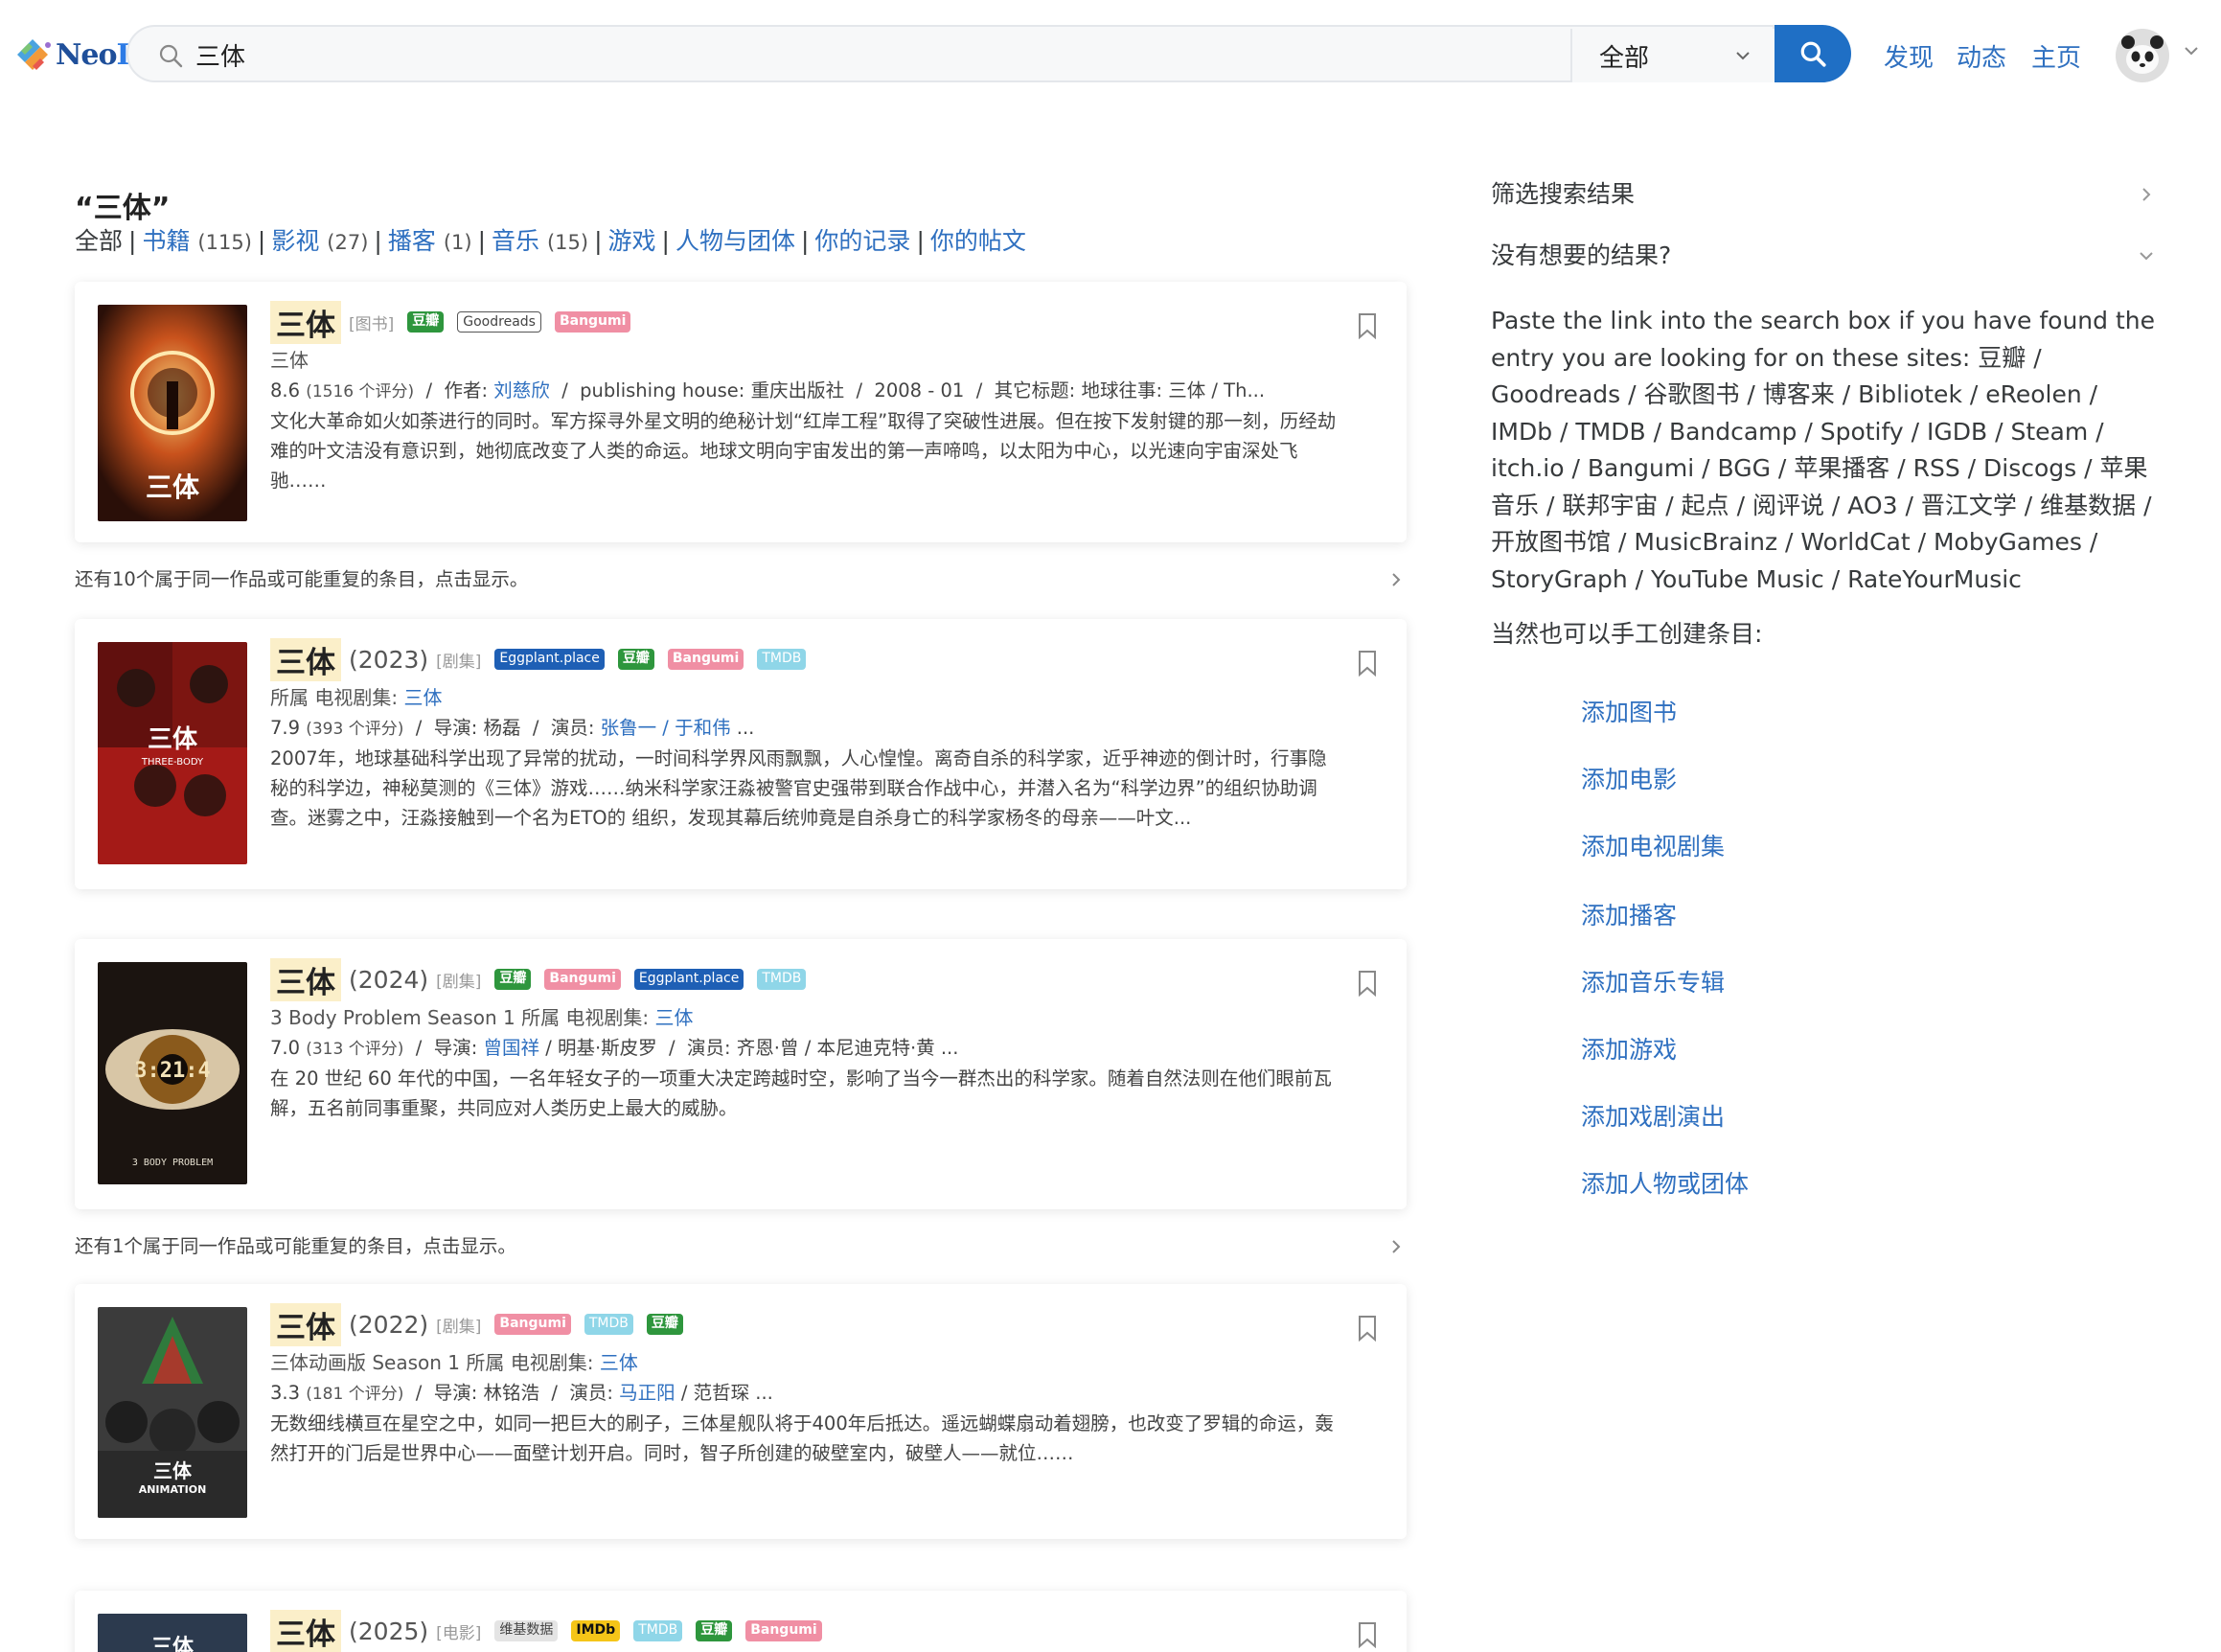 The height and width of the screenshot is (1652, 2221). What do you see at coordinates (348, 242) in the screenshot?
I see `category-count: (27)` at bounding box center [348, 242].